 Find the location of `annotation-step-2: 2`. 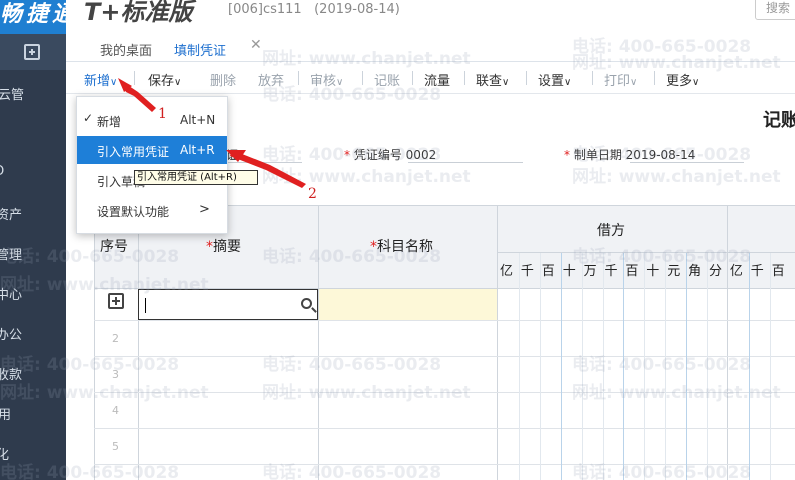

annotation-step-2: 2 is located at coordinates (312, 194).